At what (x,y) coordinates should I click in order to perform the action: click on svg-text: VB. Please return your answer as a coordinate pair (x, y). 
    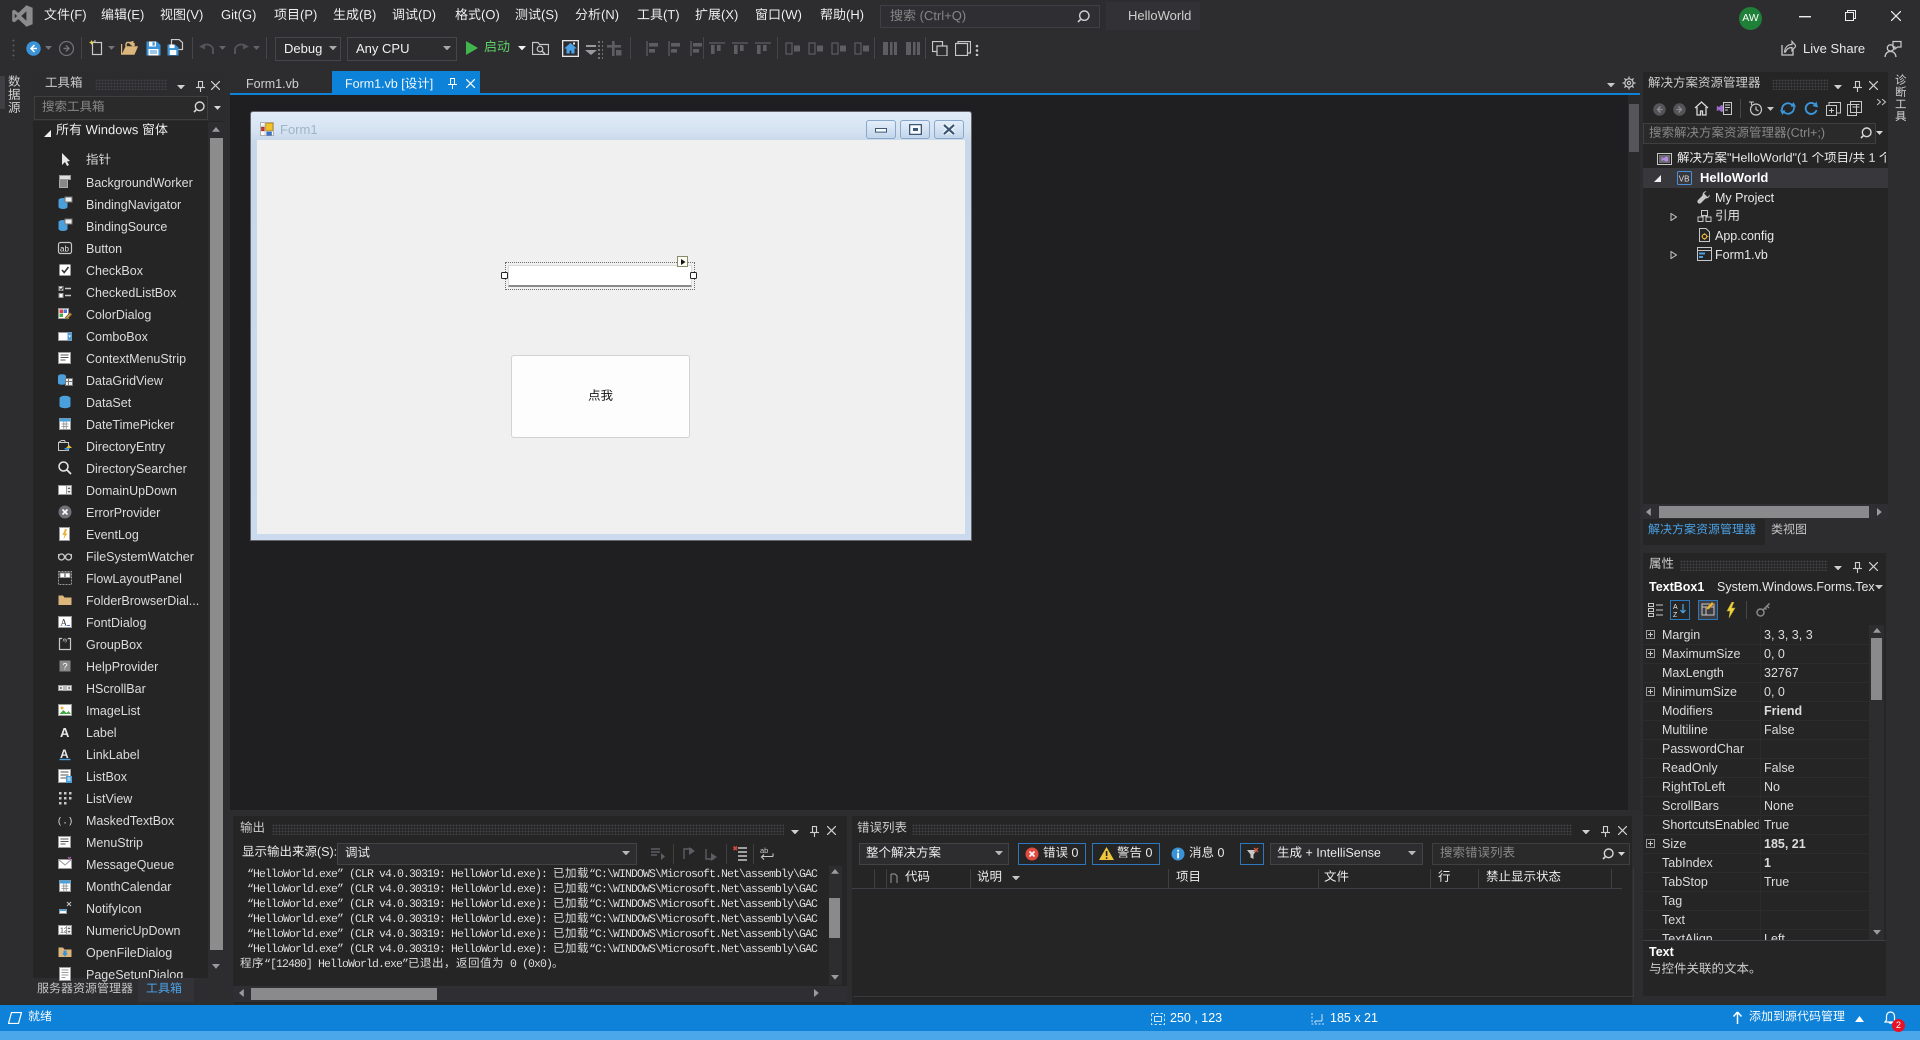
    Looking at the image, I should click on (1684, 179).